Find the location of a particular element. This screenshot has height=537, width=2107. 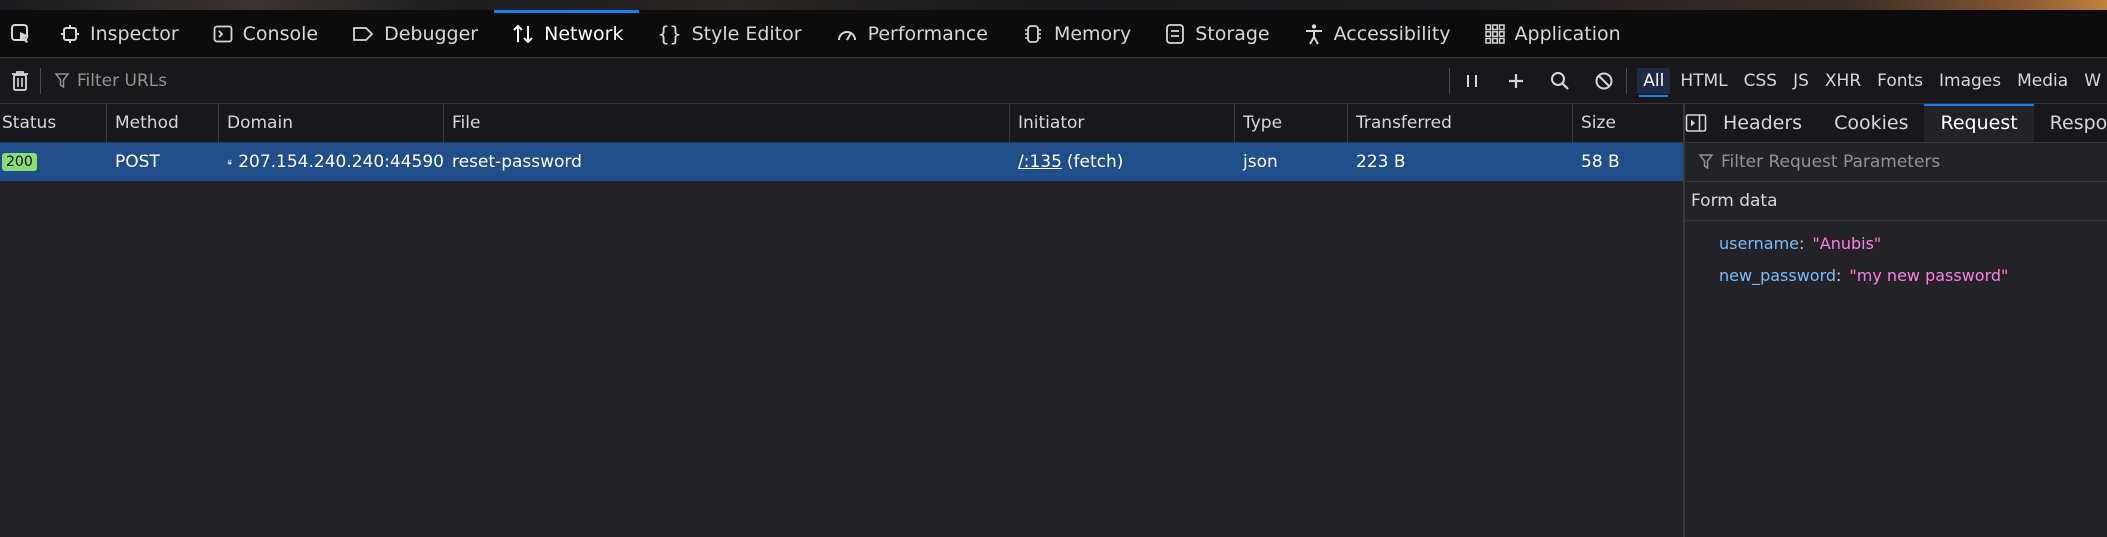

cell-initiator: /:135 (fetch) is located at coordinates (1122, 162).